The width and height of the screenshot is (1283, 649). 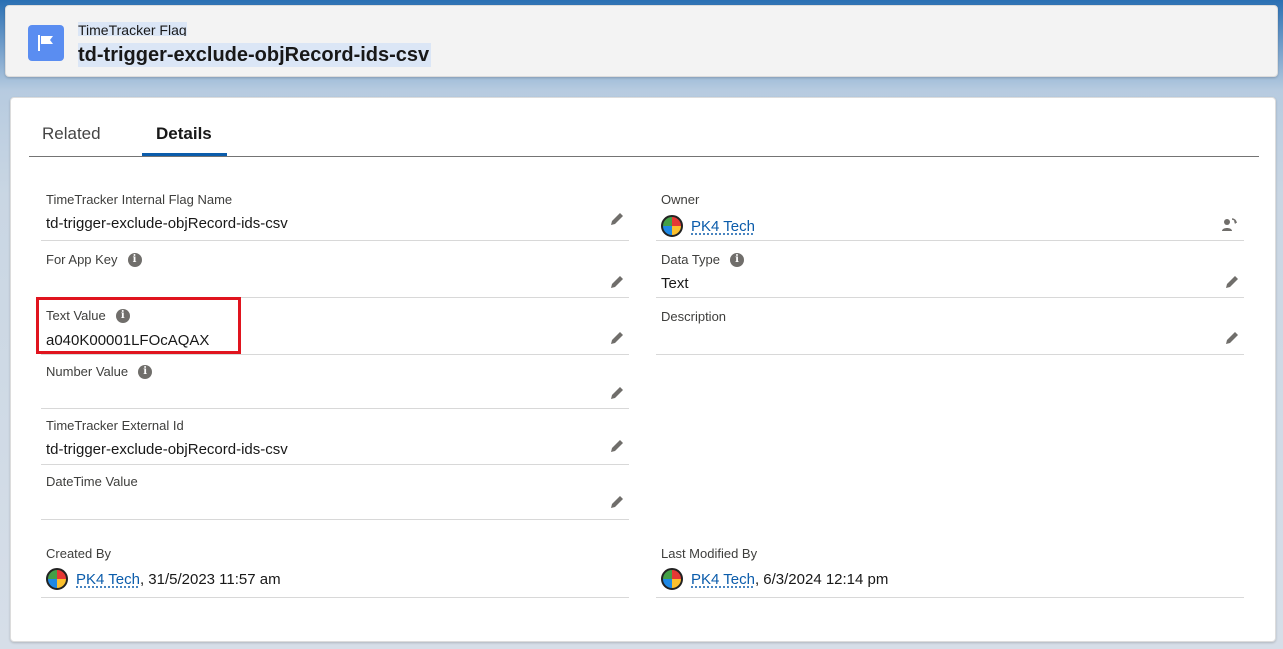 What do you see at coordinates (950, 212) in the screenshot?
I see `field-owner: Owner PK4 Tech` at bounding box center [950, 212].